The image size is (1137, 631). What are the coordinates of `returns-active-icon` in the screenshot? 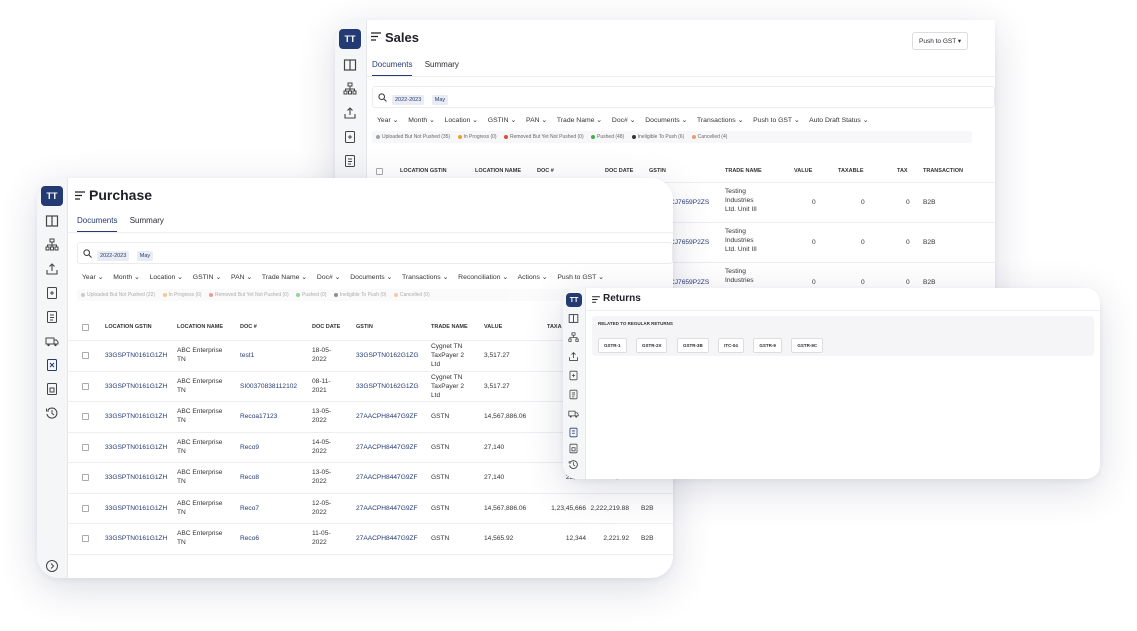 It's located at (573, 432).